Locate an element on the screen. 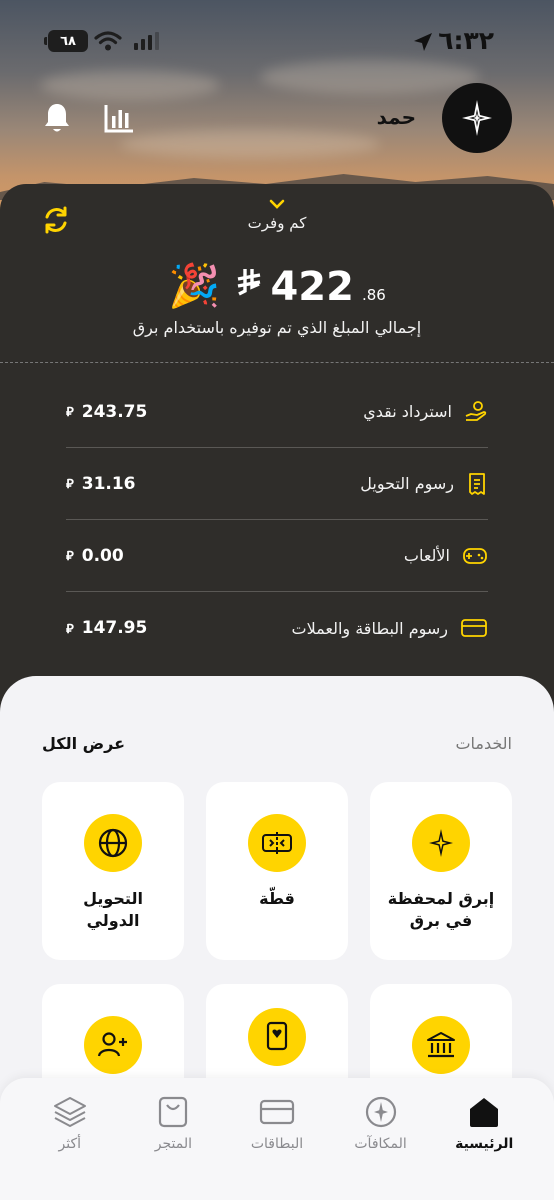 Image resolution: width=554 pixels, height=1200 pixels. receipt-icon is located at coordinates (477, 483).